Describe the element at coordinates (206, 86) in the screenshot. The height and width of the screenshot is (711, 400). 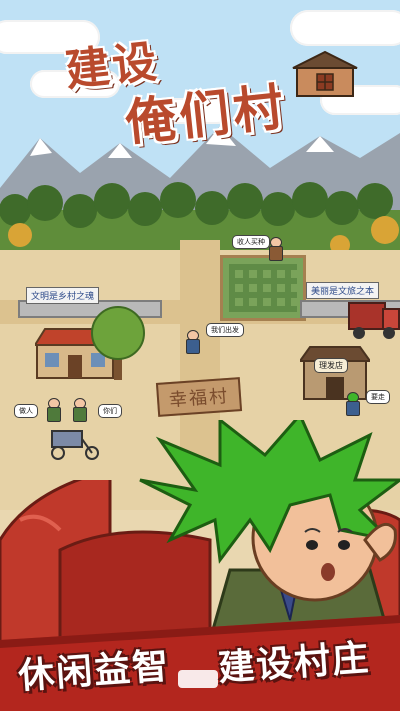
I see `game-title: 建设 俺们村` at that location.